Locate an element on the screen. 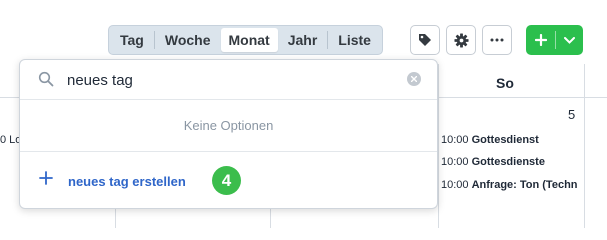 Image resolution: width=607 pixels, height=240 pixels. view-month-button: Monat is located at coordinates (249, 40).